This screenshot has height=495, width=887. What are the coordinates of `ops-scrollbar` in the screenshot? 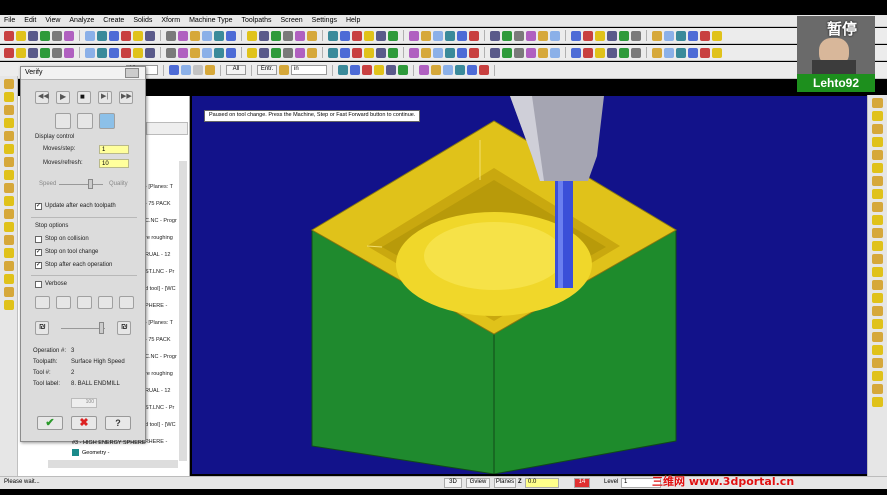 It's located at (183, 311).